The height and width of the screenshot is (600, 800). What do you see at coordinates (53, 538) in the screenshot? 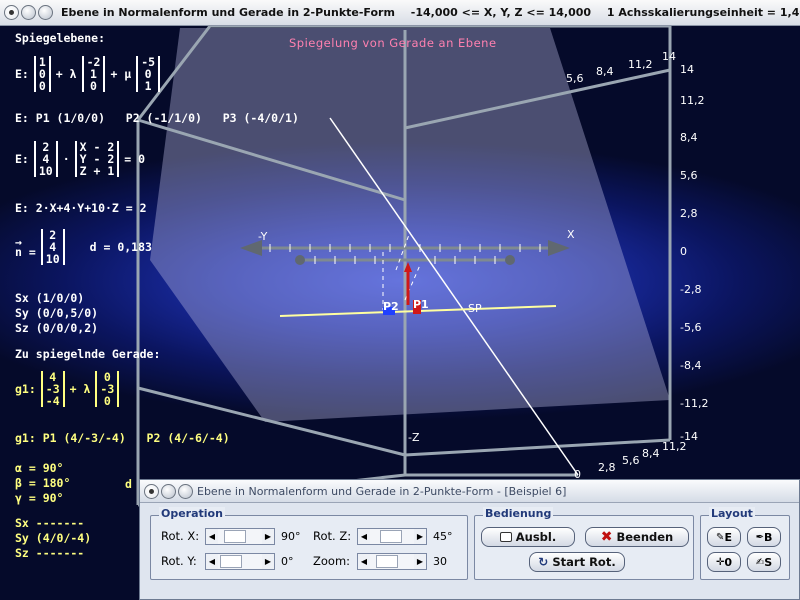
I see `trace2-sy: Sy (4/0/-4)` at bounding box center [53, 538].